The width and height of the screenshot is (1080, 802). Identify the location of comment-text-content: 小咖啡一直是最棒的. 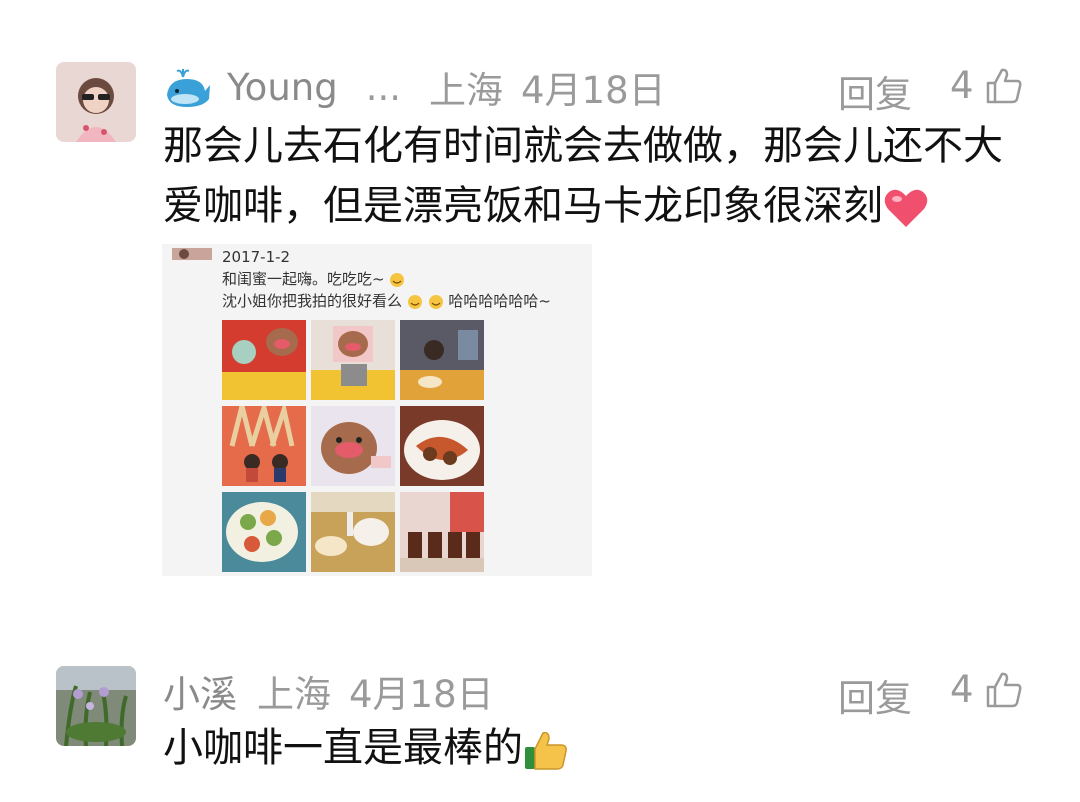
(343, 748).